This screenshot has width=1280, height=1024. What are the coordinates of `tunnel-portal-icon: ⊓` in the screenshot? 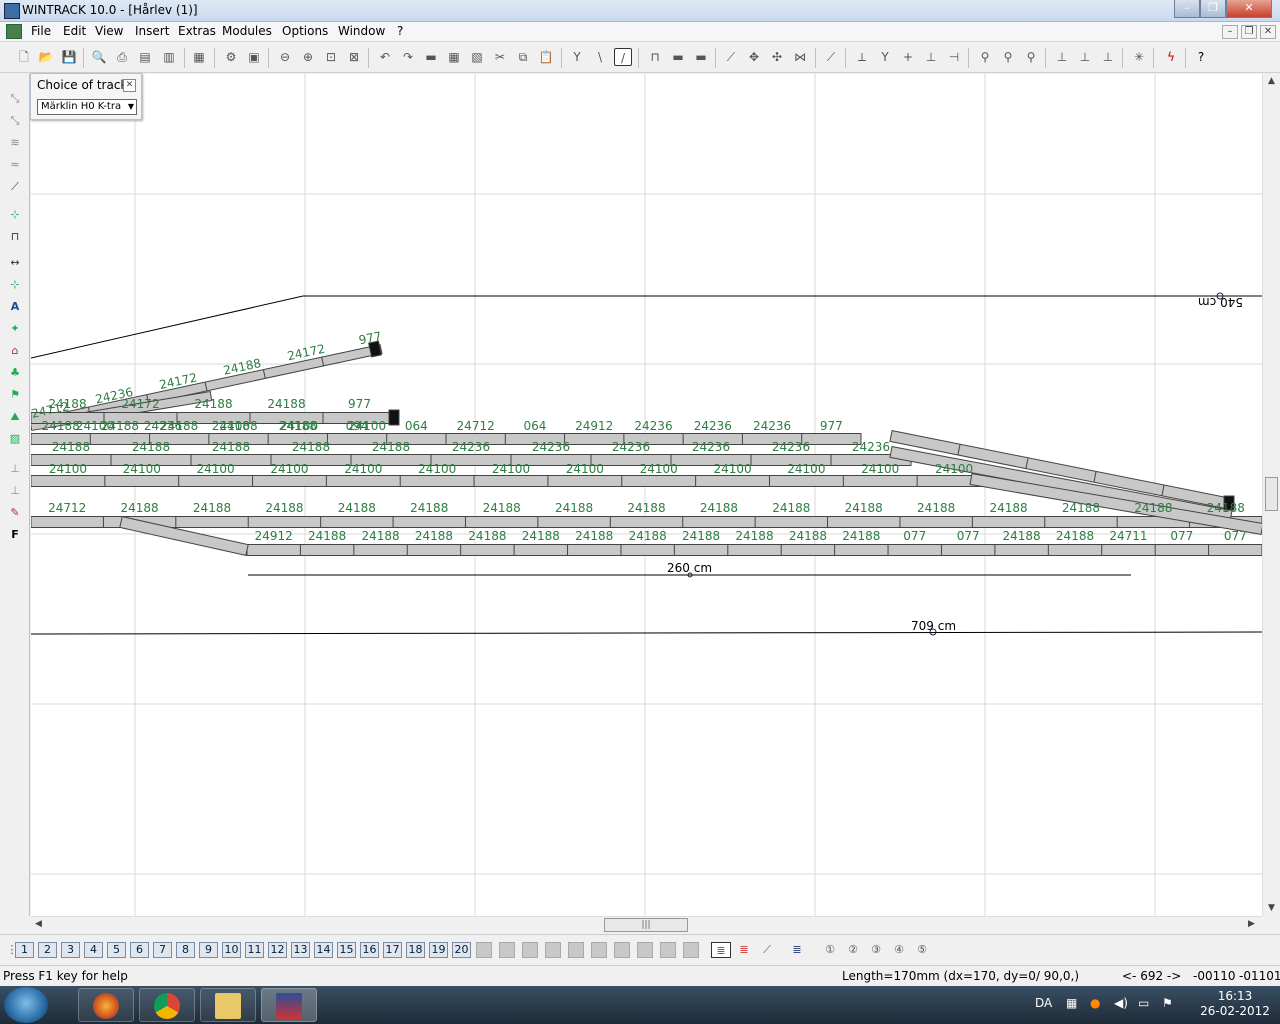 It's located at (15, 237).